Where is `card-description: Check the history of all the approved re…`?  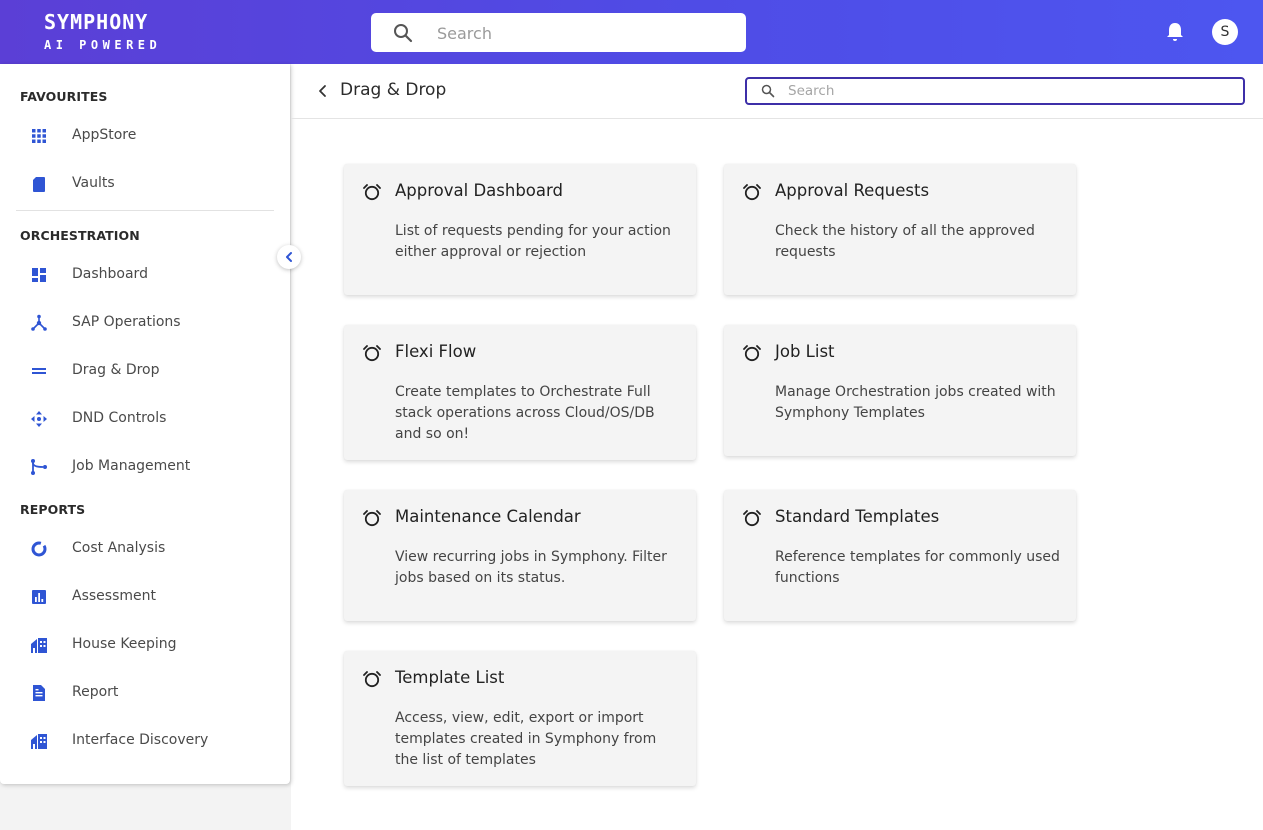 card-description: Check the history of all the approved re… is located at coordinates (905, 241).